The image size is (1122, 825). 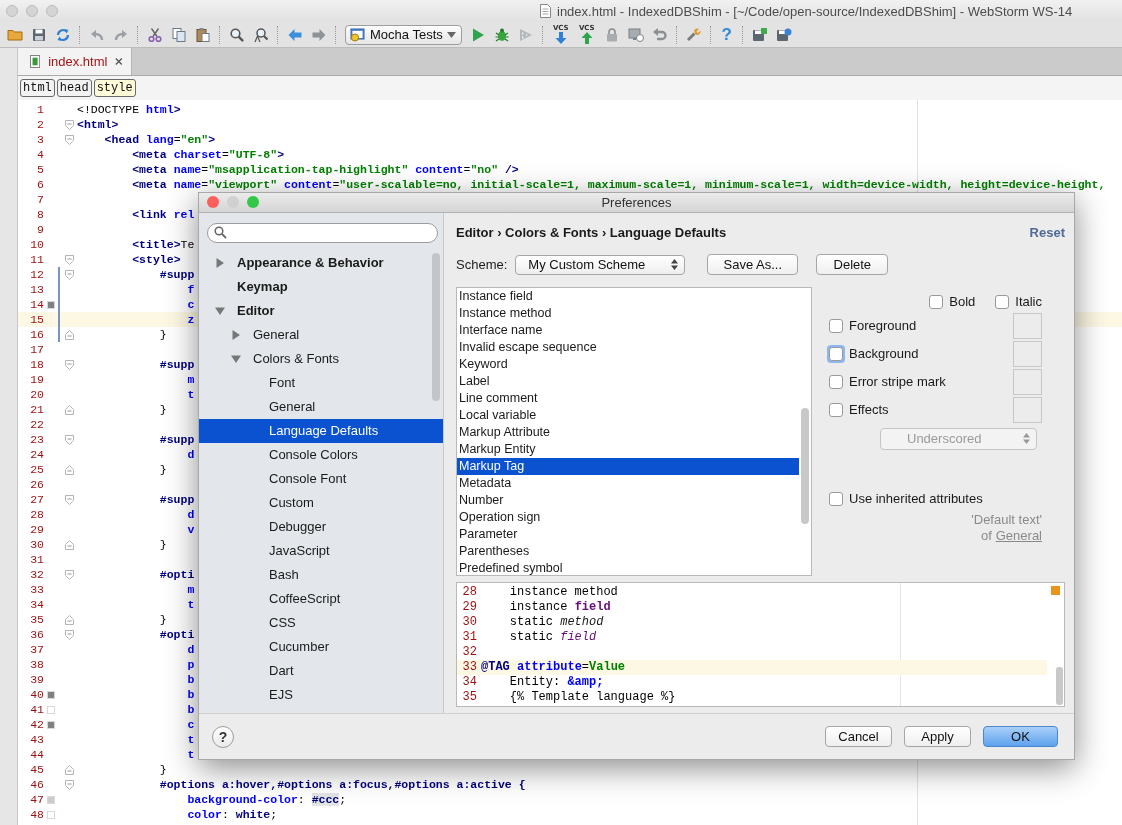 What do you see at coordinates (119, 61) in the screenshot?
I see `close-icon` at bounding box center [119, 61].